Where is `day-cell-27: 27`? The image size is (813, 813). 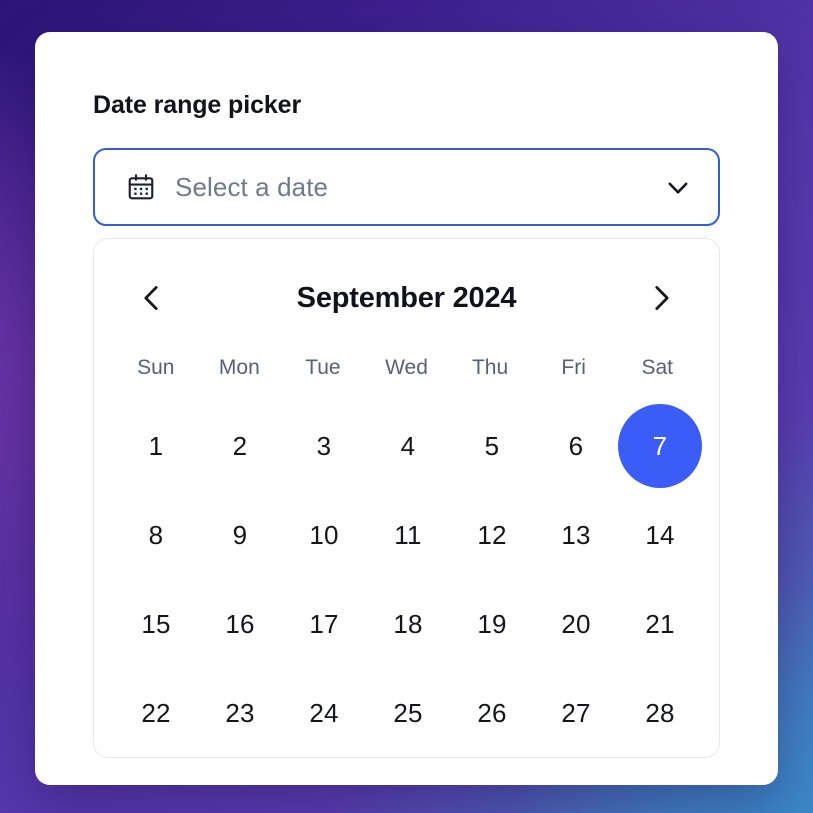
day-cell-27: 27 is located at coordinates (576, 712).